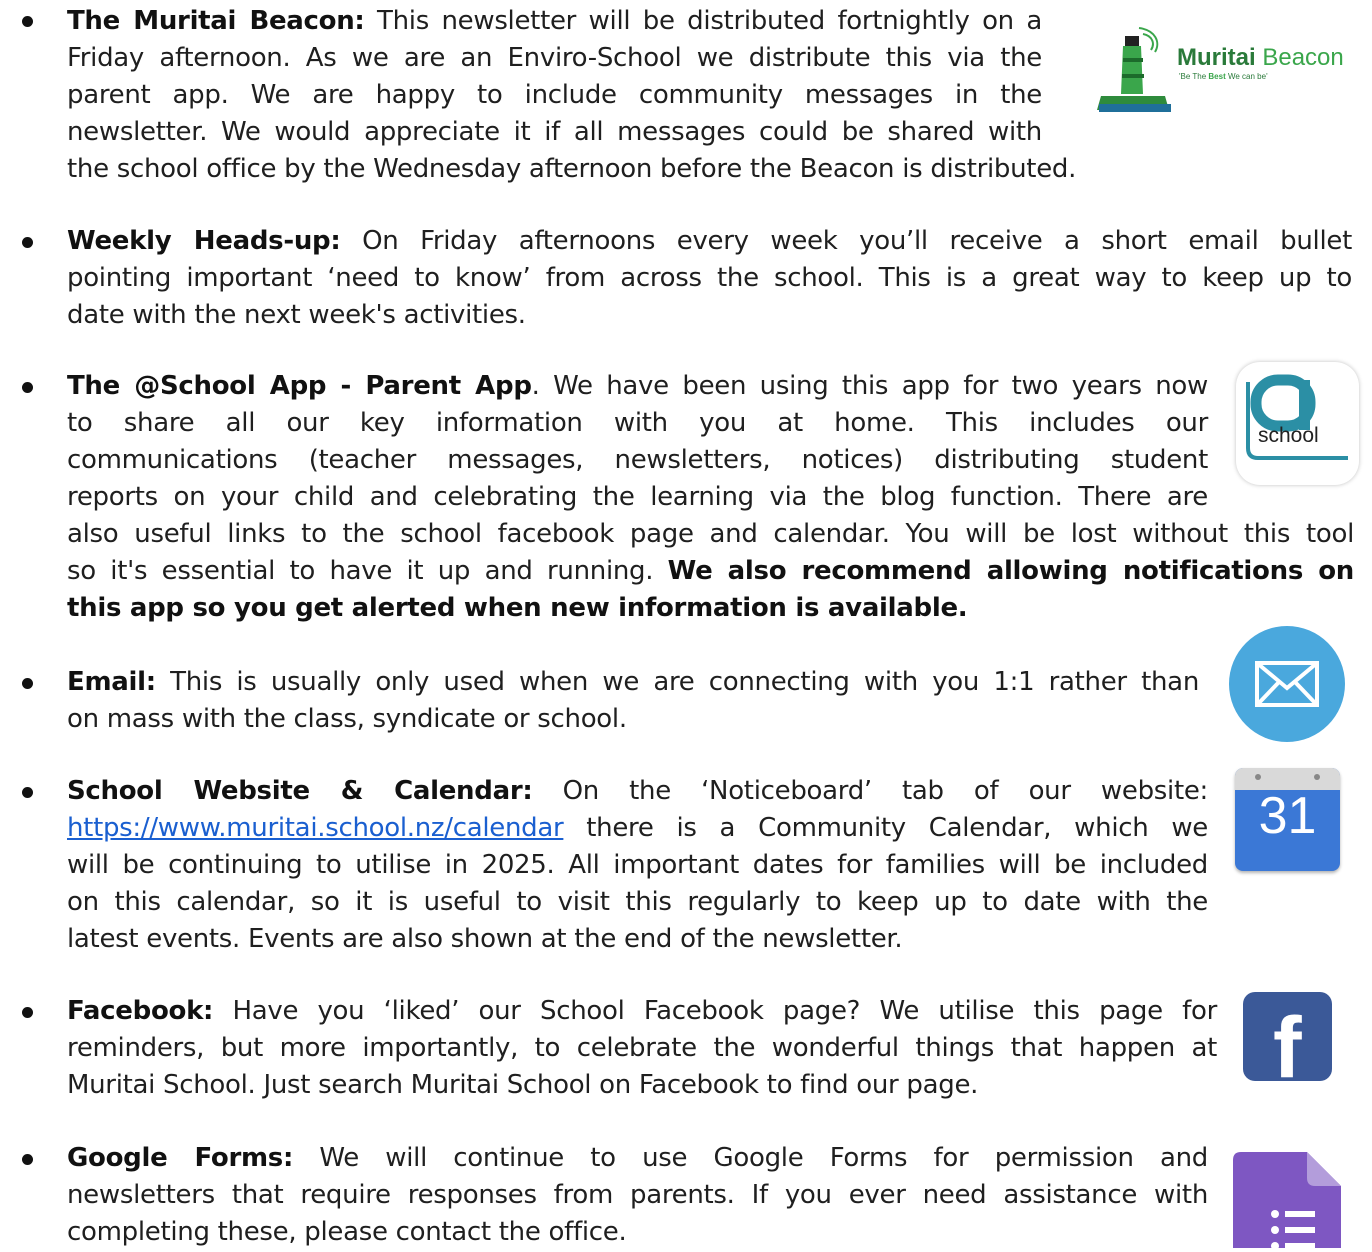 This screenshot has height=1252, width=1372. What do you see at coordinates (299, 386) in the screenshot?
I see `item-title: The @School App - Parent App` at bounding box center [299, 386].